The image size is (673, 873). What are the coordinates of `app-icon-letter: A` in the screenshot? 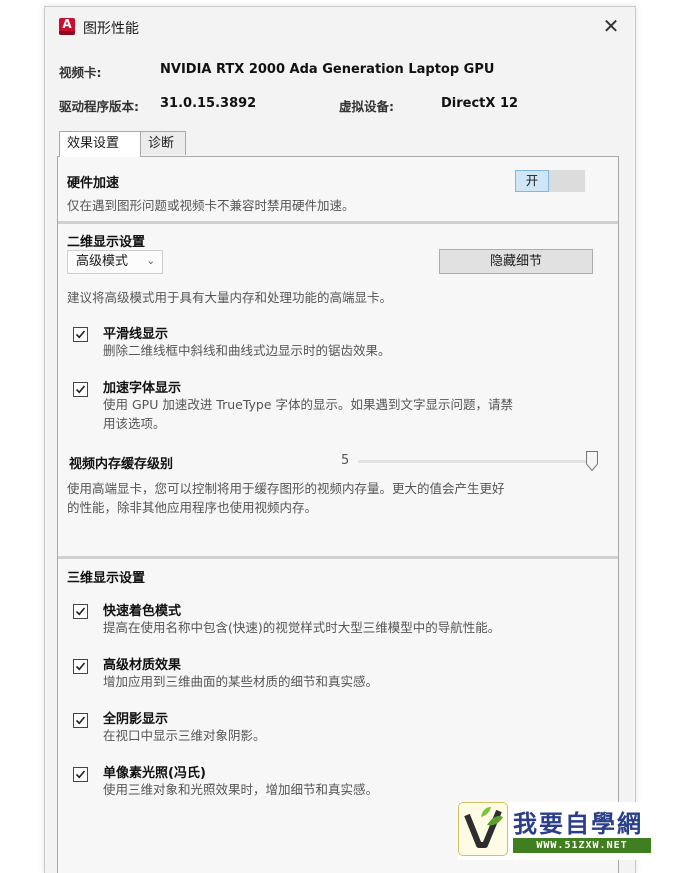 It's located at (67, 24).